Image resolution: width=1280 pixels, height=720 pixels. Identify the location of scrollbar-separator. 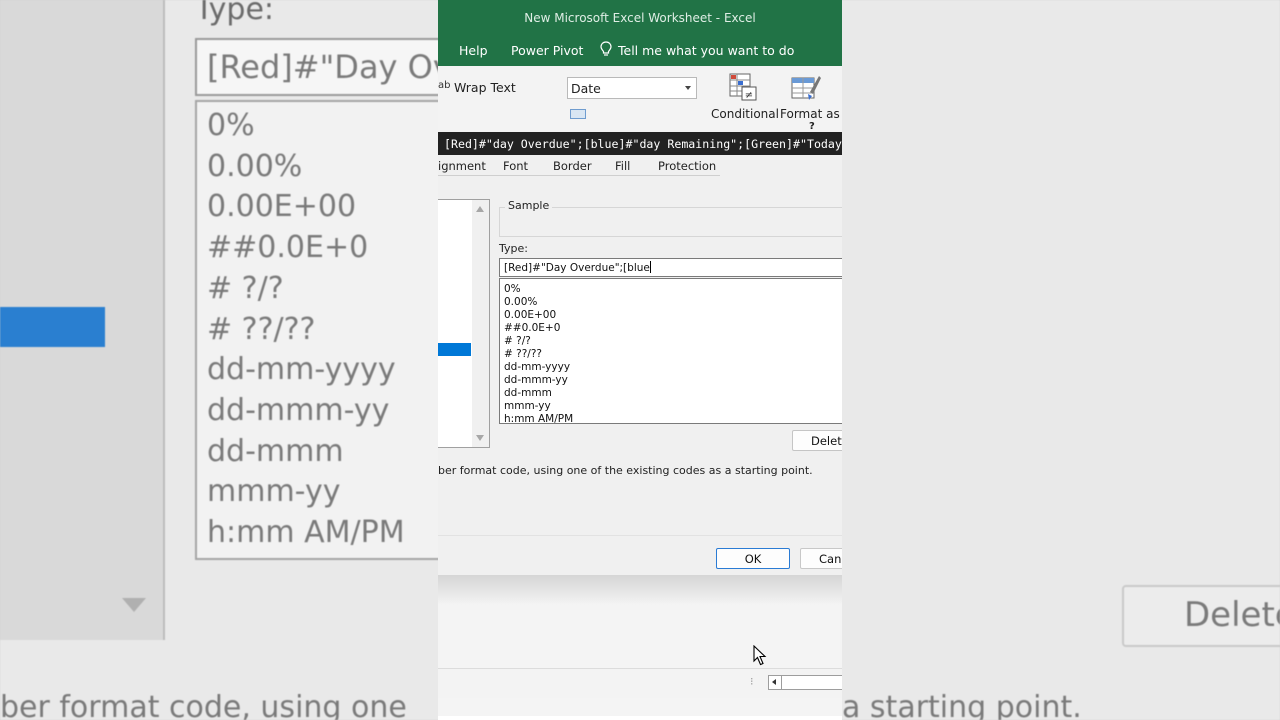
(781, 682).